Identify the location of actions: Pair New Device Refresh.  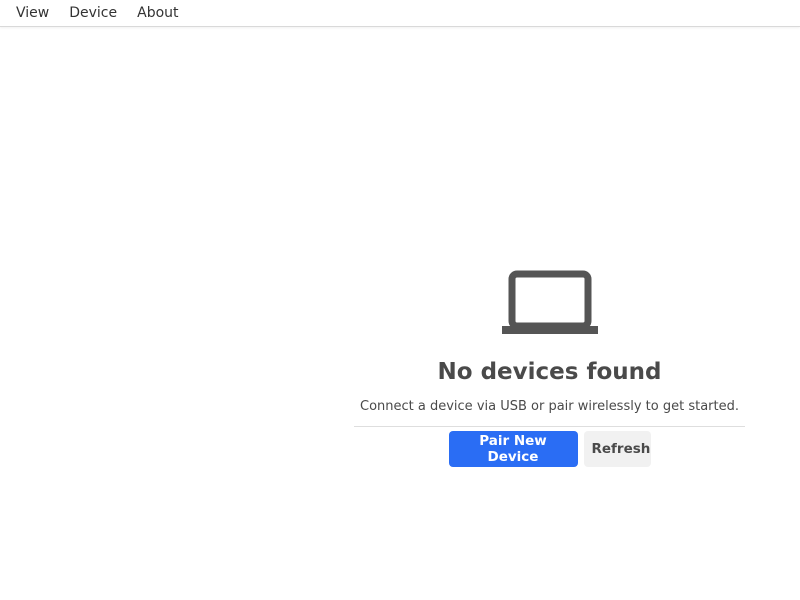
(549, 449).